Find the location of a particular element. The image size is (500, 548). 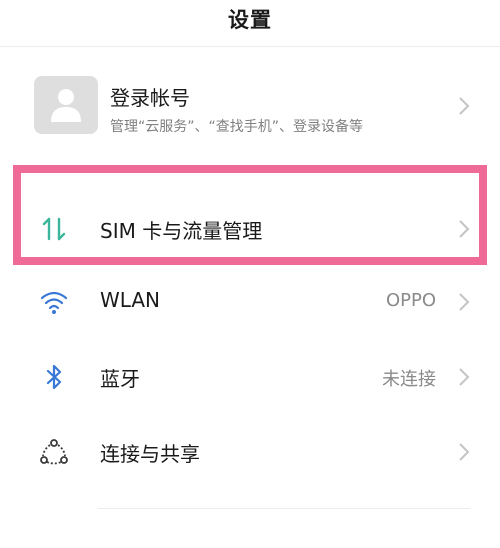

header: 设置 is located at coordinates (250, 20).